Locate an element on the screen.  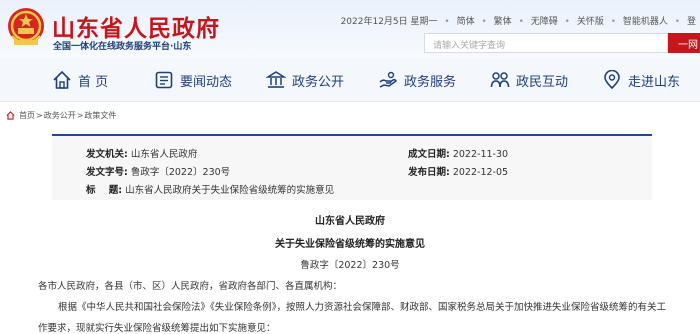
nav-item-about-shandong: 走进山东 is located at coordinates (641, 80).